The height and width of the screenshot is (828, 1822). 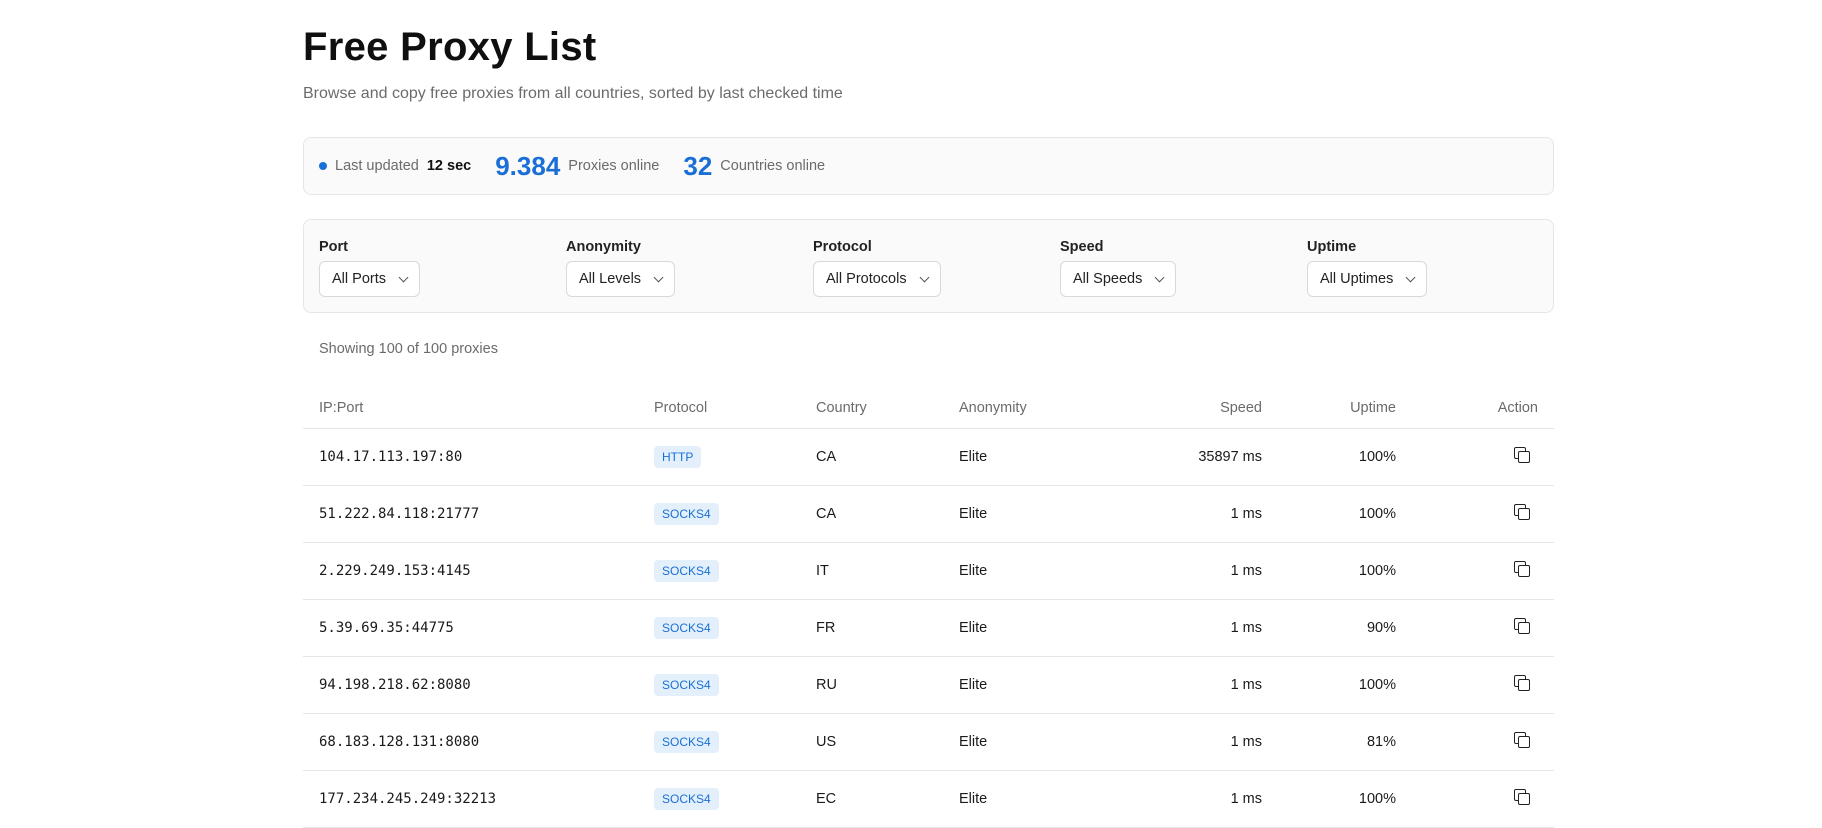 I want to click on ip-port-cell: 177.234.245.249:32213, so click(x=478, y=799).